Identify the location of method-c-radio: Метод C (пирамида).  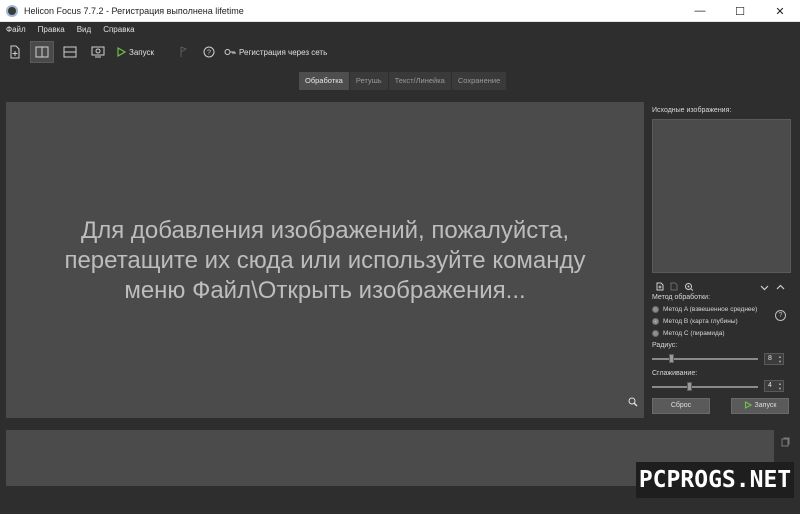
(688, 333).